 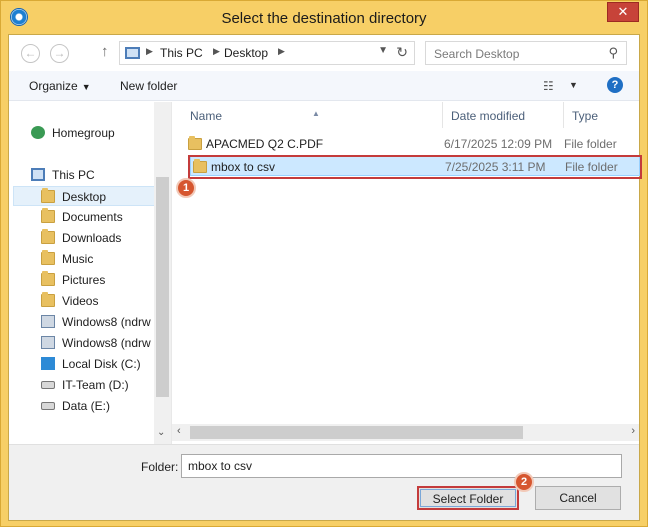 I want to click on column-header-date: Date modified, so click(x=503, y=115).